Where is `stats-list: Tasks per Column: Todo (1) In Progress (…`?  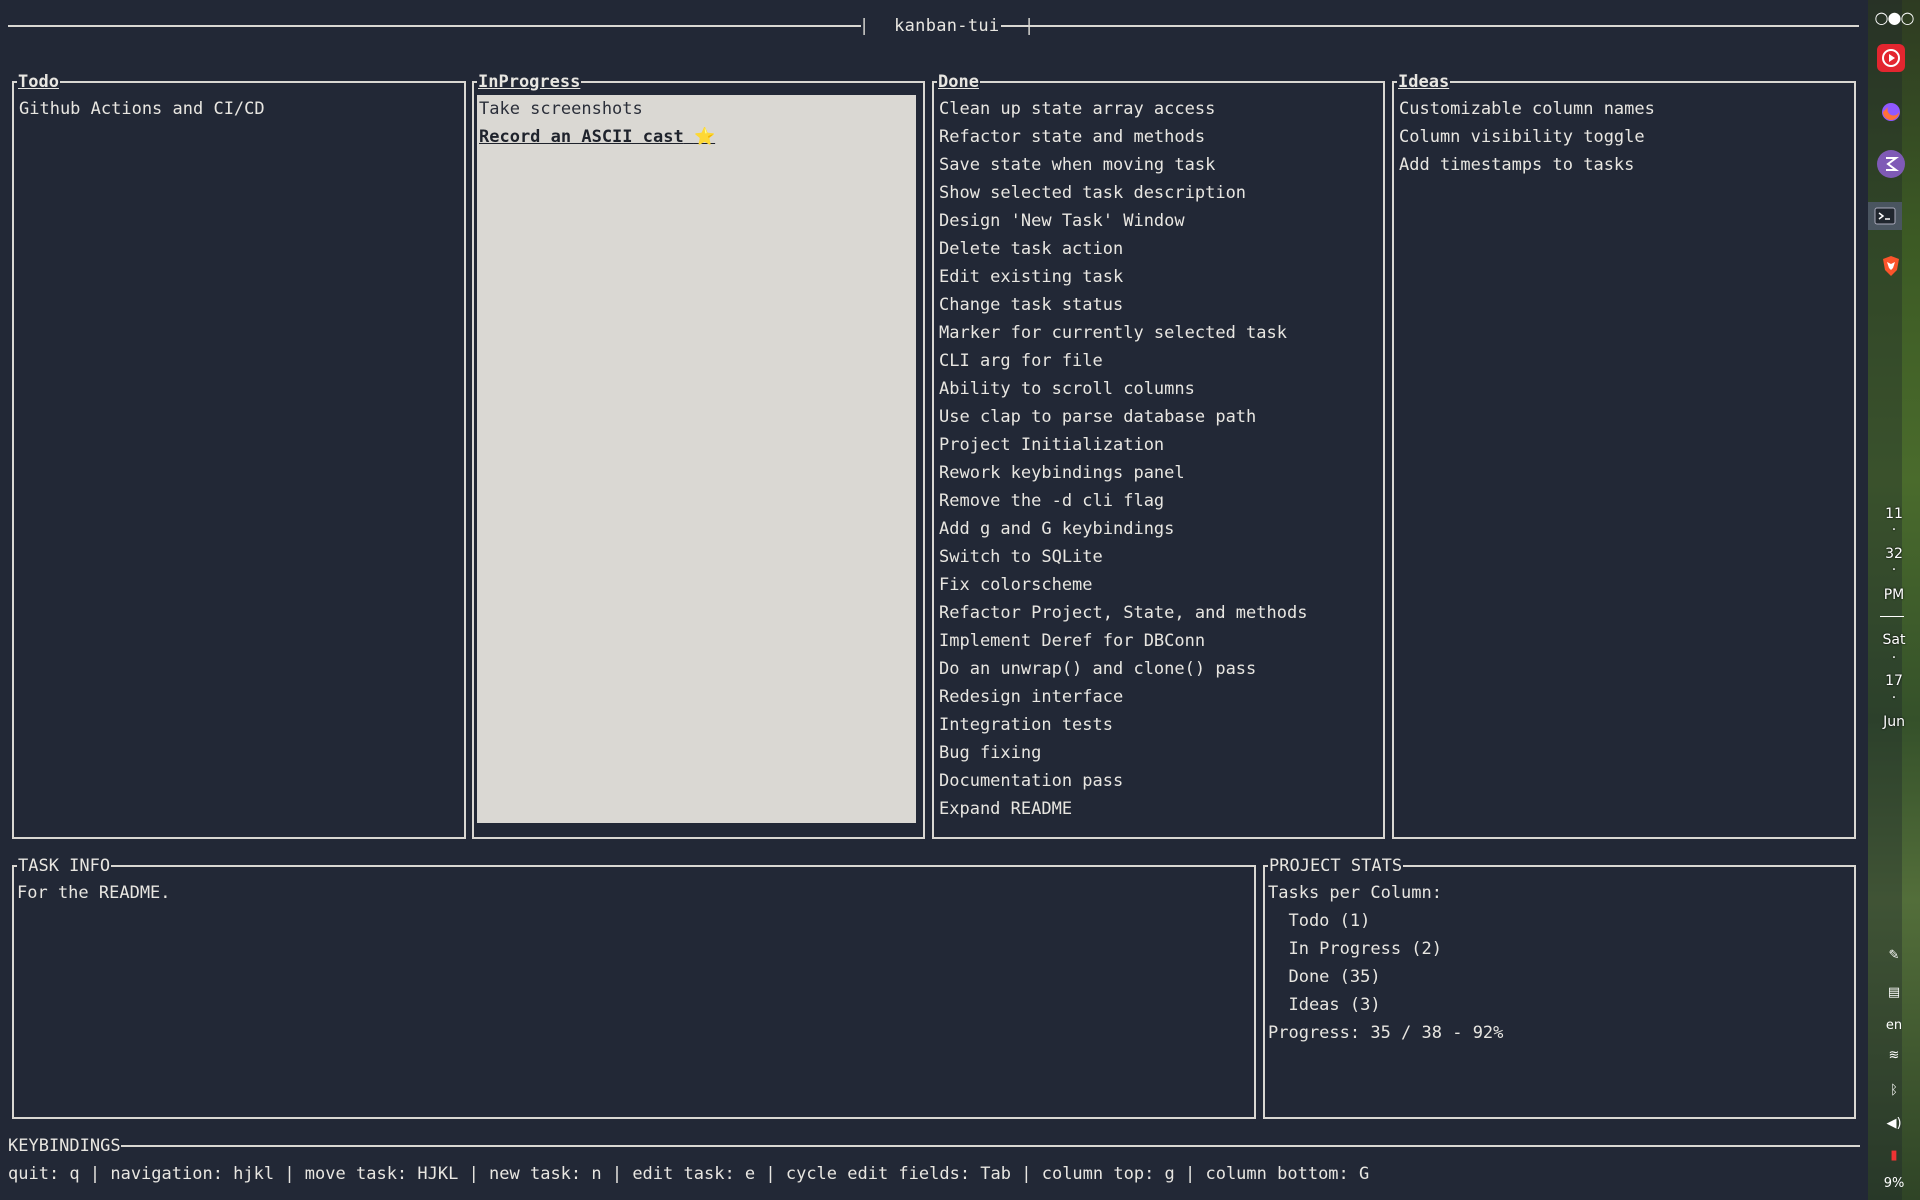
stats-list: Tasks per Column: Todo (1) In Progress (… is located at coordinates (1385, 963).